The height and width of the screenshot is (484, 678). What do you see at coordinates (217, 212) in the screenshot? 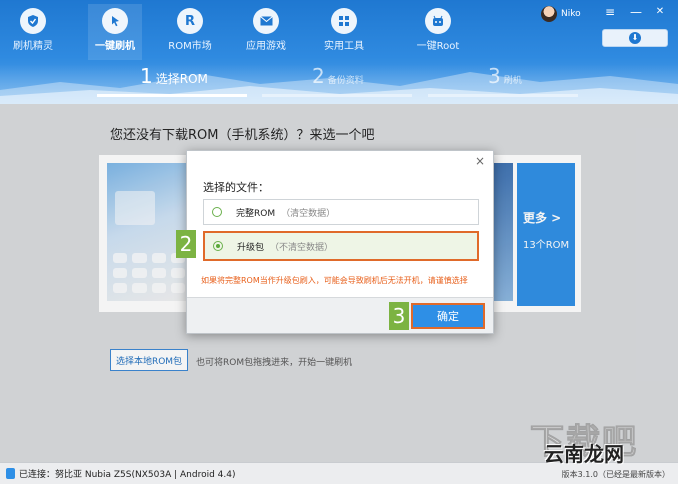
I see `radio-button` at bounding box center [217, 212].